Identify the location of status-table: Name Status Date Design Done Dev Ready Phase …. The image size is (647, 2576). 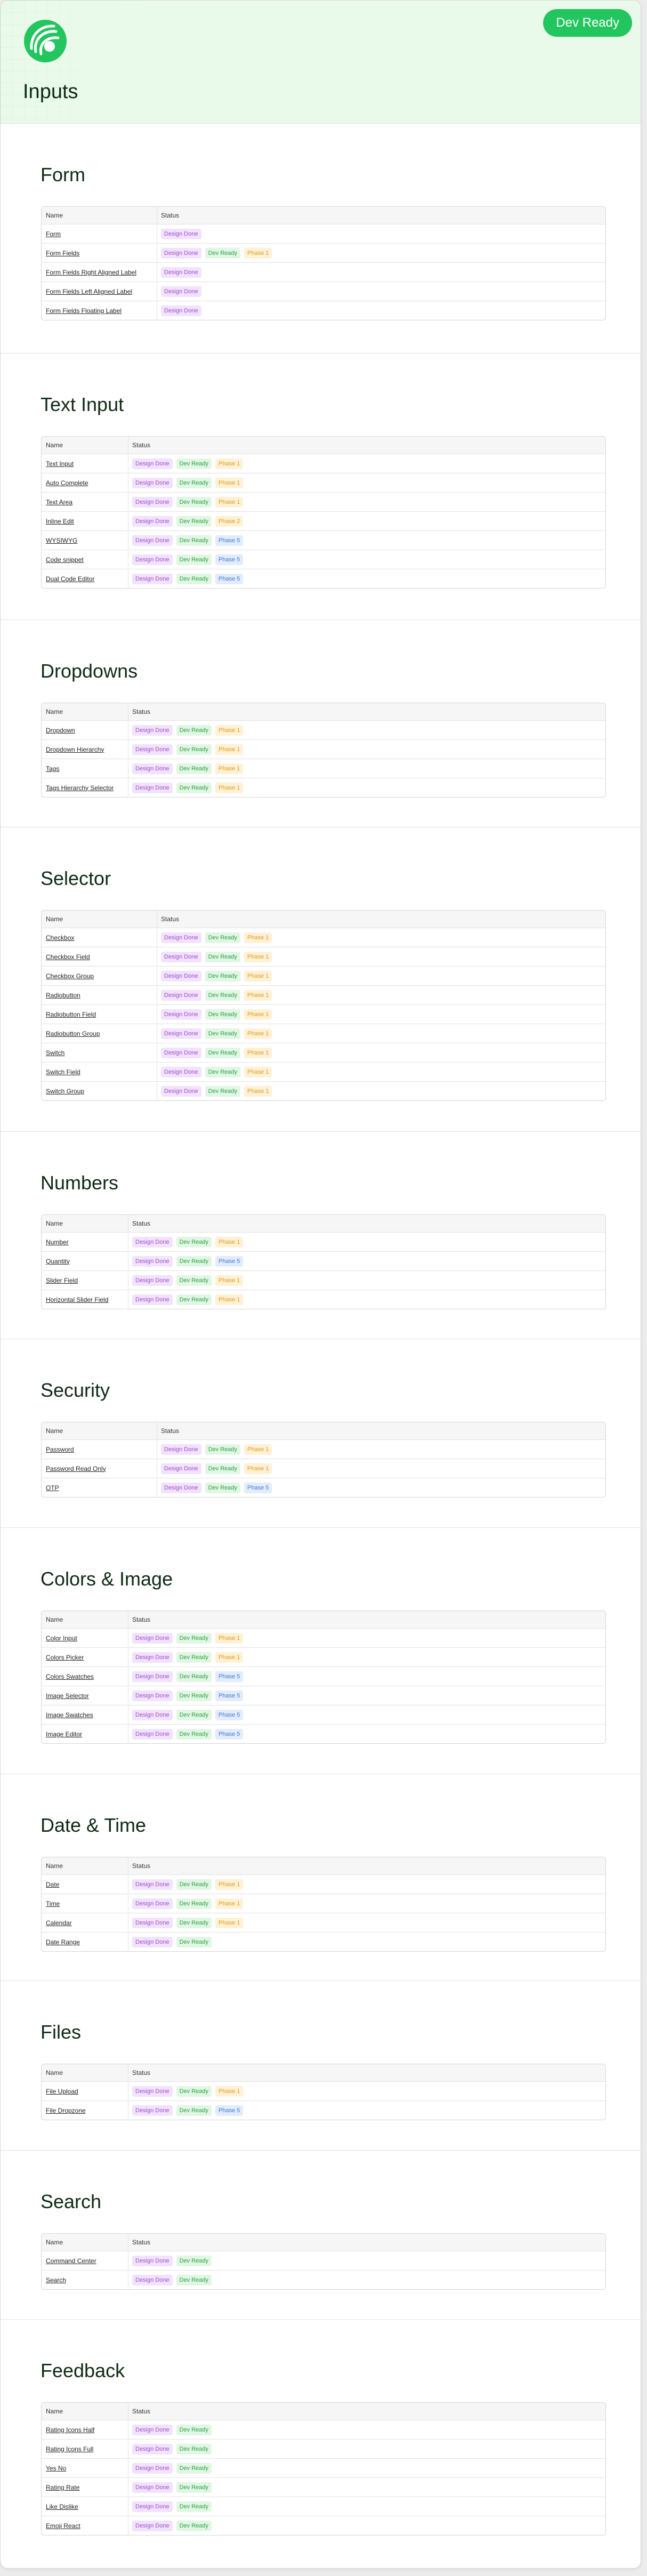
(323, 1904).